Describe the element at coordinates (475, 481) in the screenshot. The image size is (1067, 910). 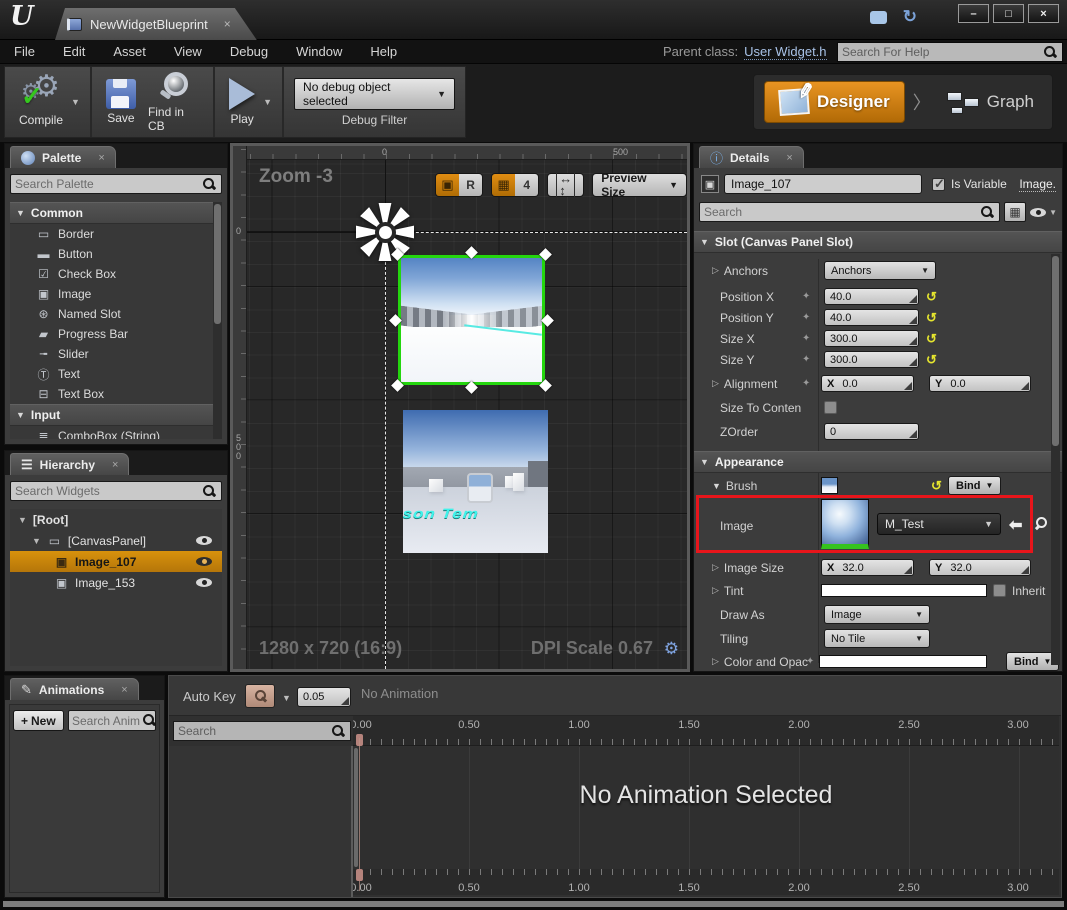
I see `image-153-widget: rson Tem` at that location.